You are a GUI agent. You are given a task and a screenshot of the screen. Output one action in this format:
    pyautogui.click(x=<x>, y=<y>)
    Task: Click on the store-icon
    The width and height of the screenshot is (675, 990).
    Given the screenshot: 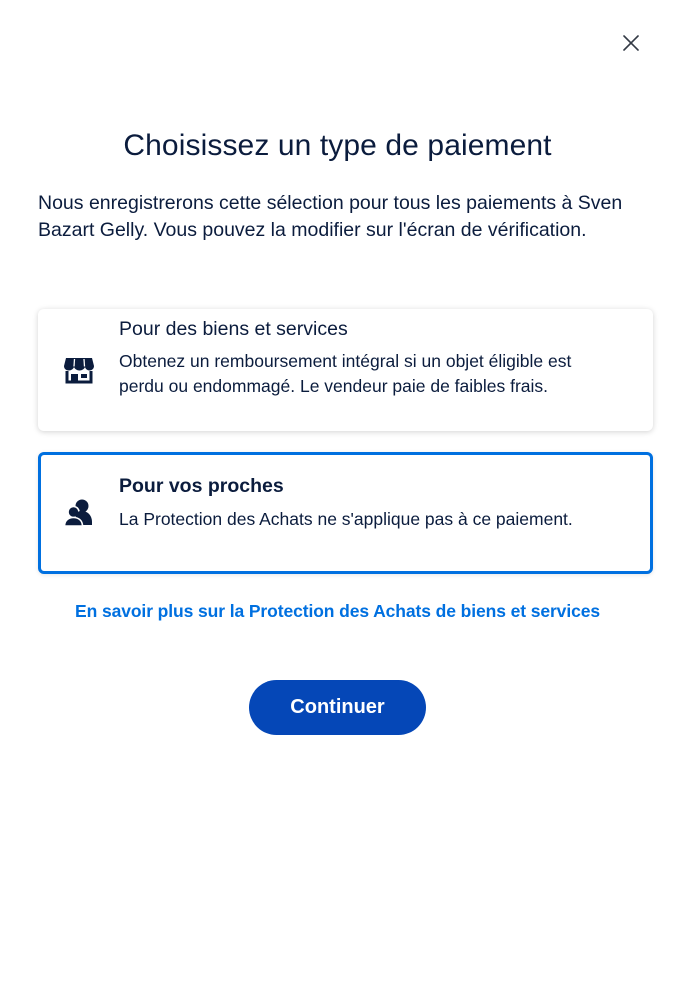 What is the action you would take?
    pyautogui.click(x=79, y=369)
    